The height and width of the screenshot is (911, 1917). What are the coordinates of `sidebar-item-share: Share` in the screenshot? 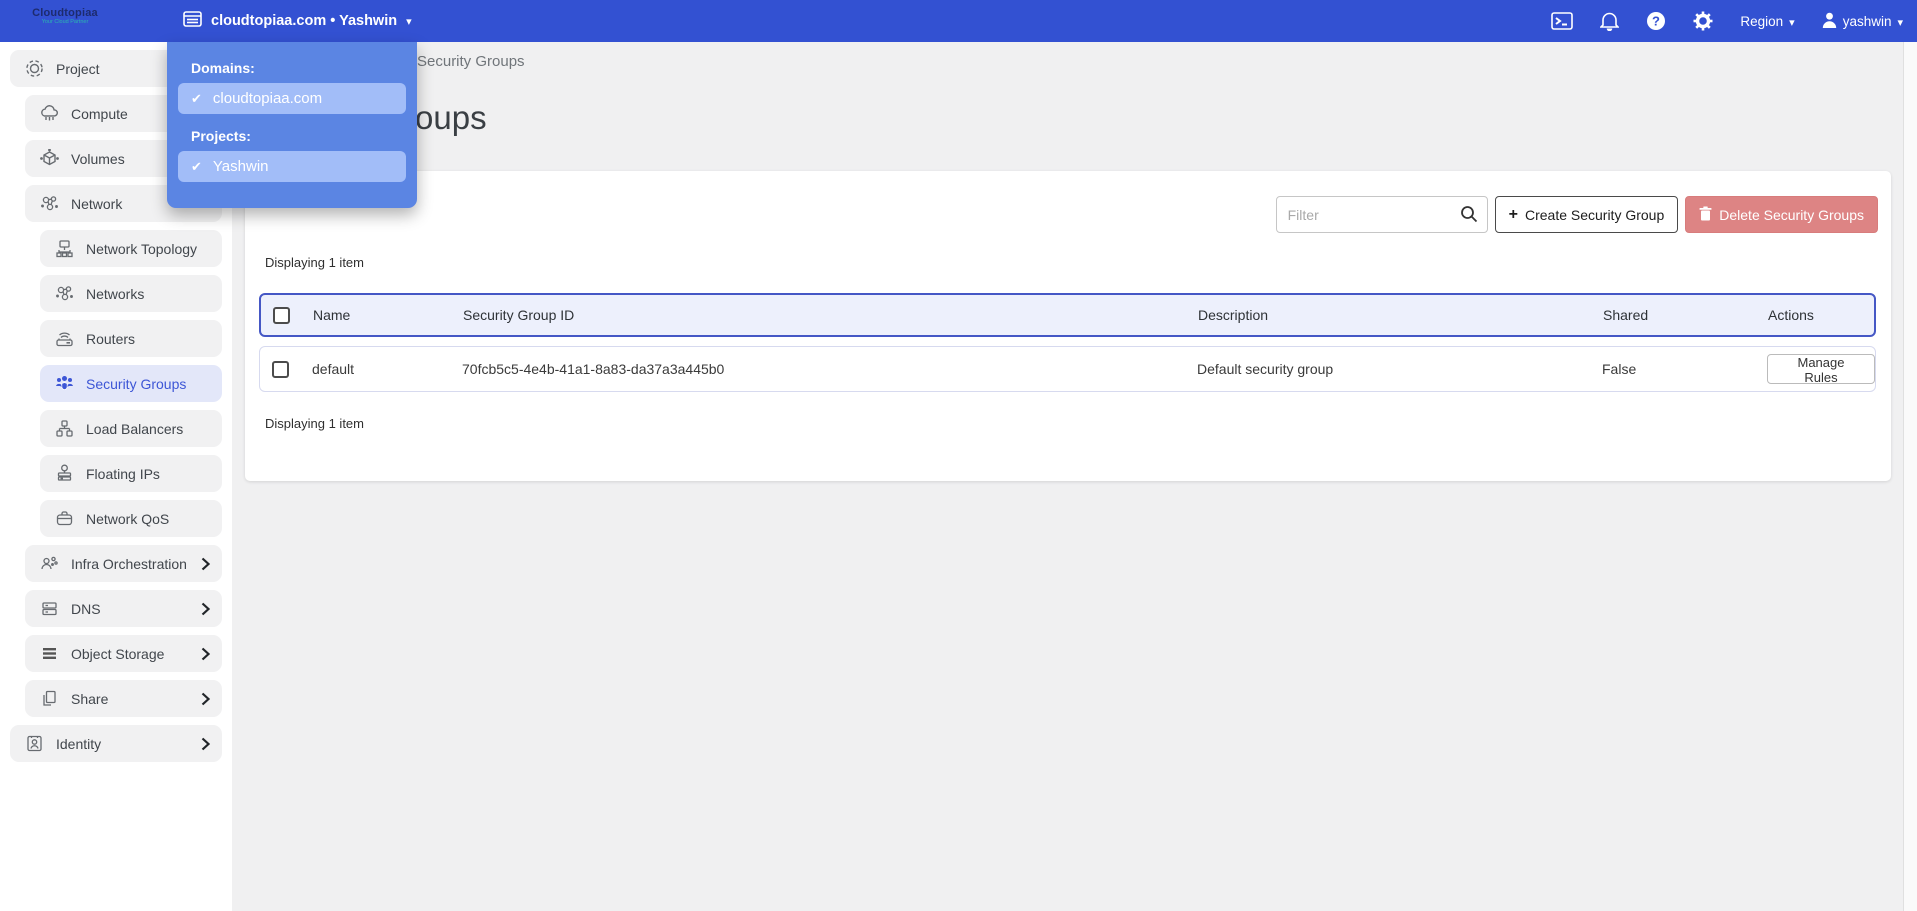 It's located at (123, 698).